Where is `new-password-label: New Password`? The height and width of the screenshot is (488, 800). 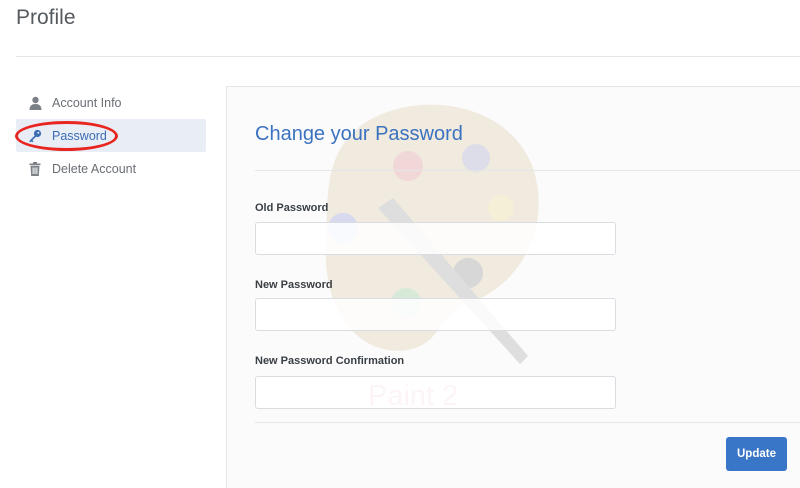 new-password-label: New Password is located at coordinates (294, 285).